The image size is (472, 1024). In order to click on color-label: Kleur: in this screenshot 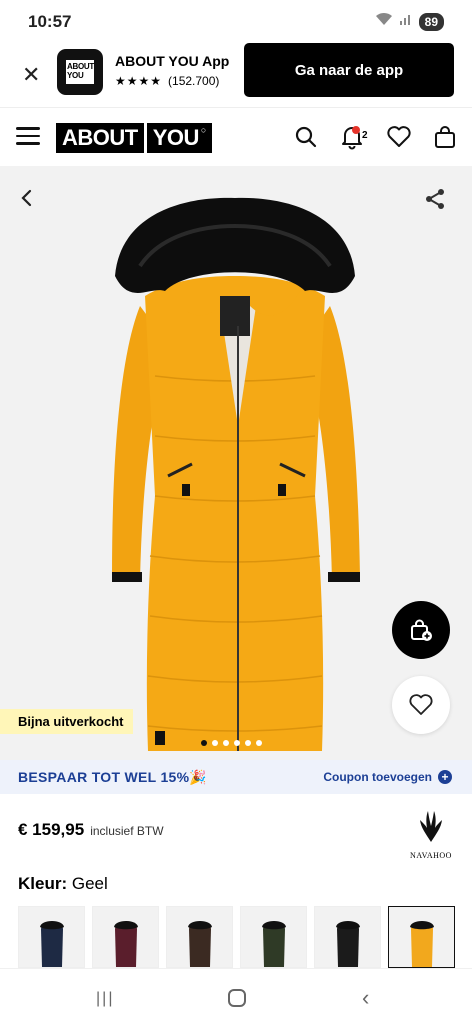, I will do `click(43, 883)`.